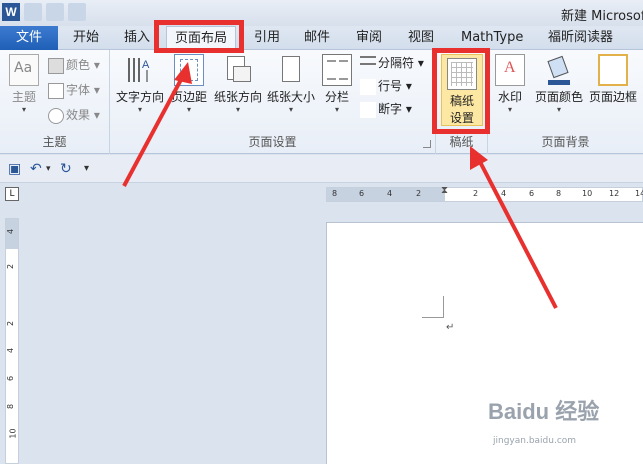  Describe the element at coordinates (199, 36) in the screenshot. I see `page-layout-tab-highlight` at that location.